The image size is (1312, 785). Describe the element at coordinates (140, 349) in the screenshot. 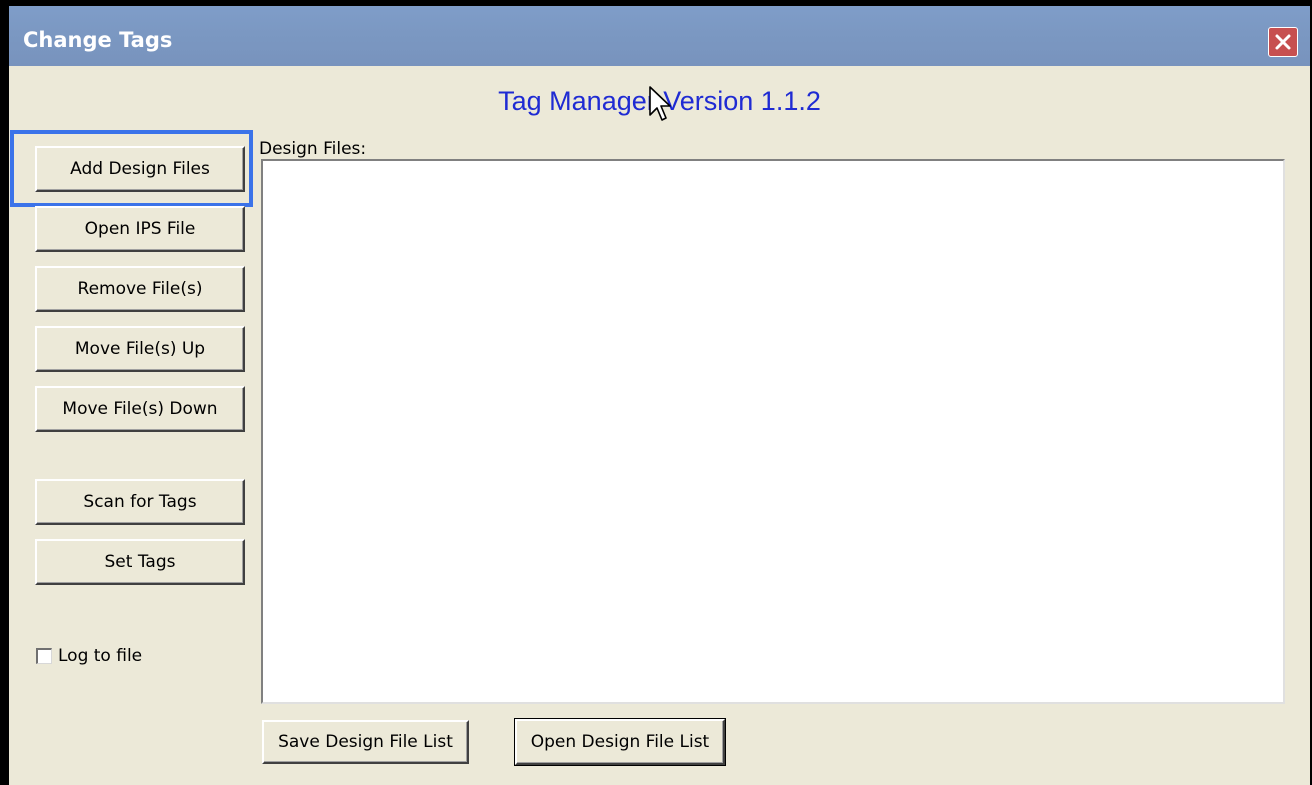

I see `move-files-up-button: Move File(s) Up` at that location.